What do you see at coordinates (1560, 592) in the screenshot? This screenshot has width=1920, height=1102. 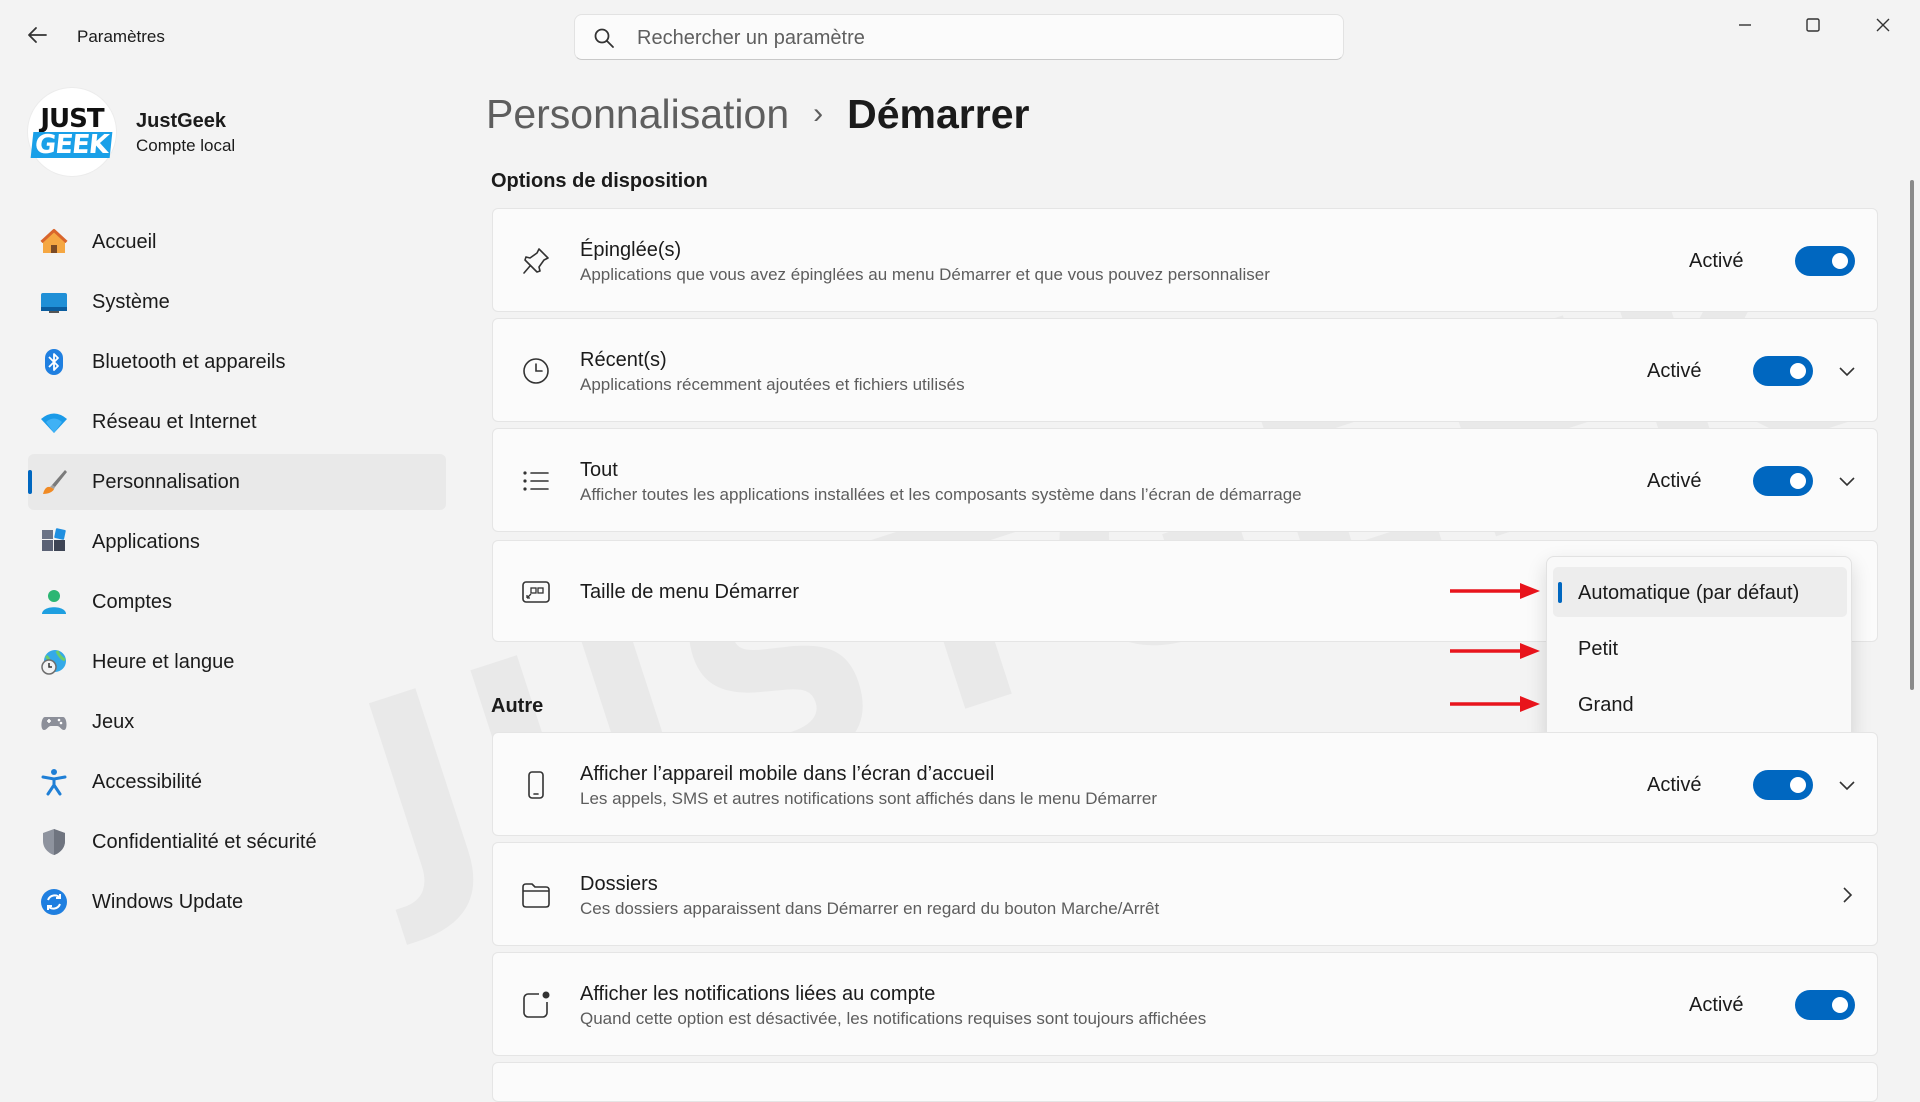 I see `selected-indicator` at bounding box center [1560, 592].